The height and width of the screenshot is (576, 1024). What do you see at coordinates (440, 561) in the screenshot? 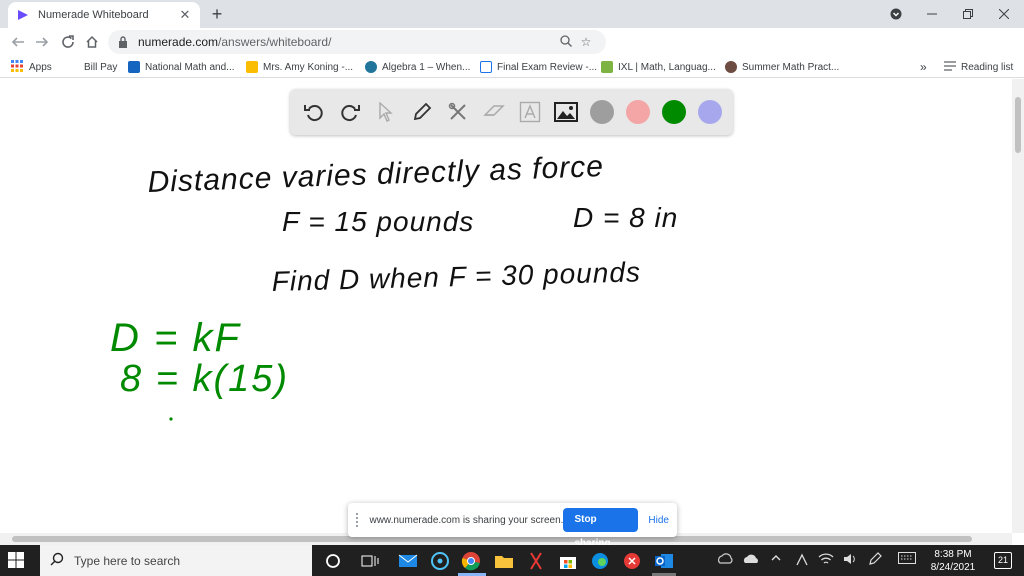
I see `media-app-icon` at bounding box center [440, 561].